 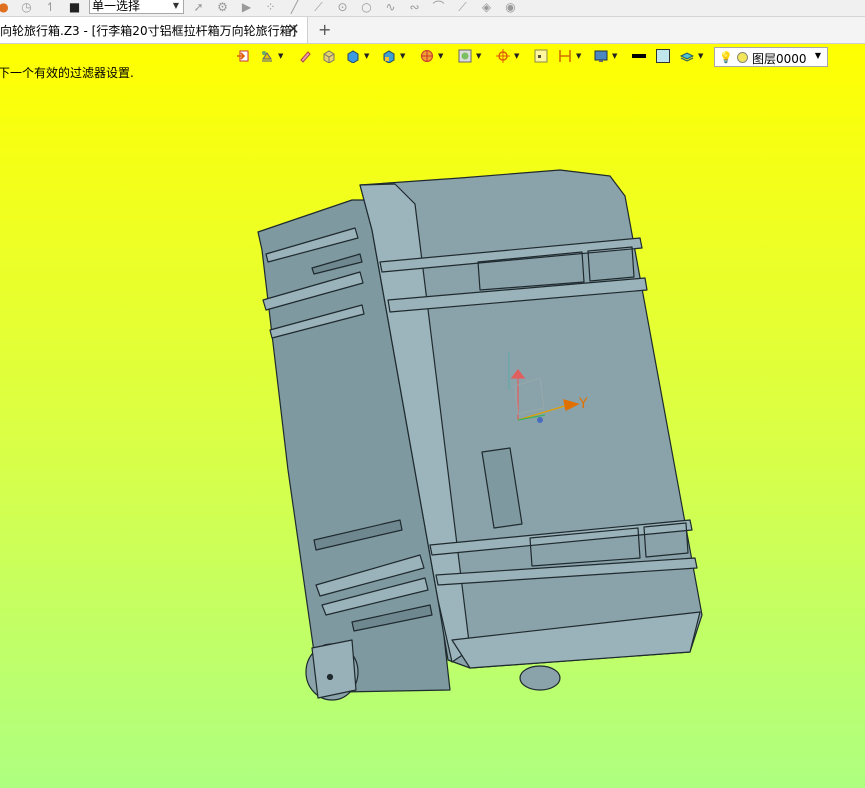 I want to click on circle-outline-icon: ○, so click(x=366, y=7).